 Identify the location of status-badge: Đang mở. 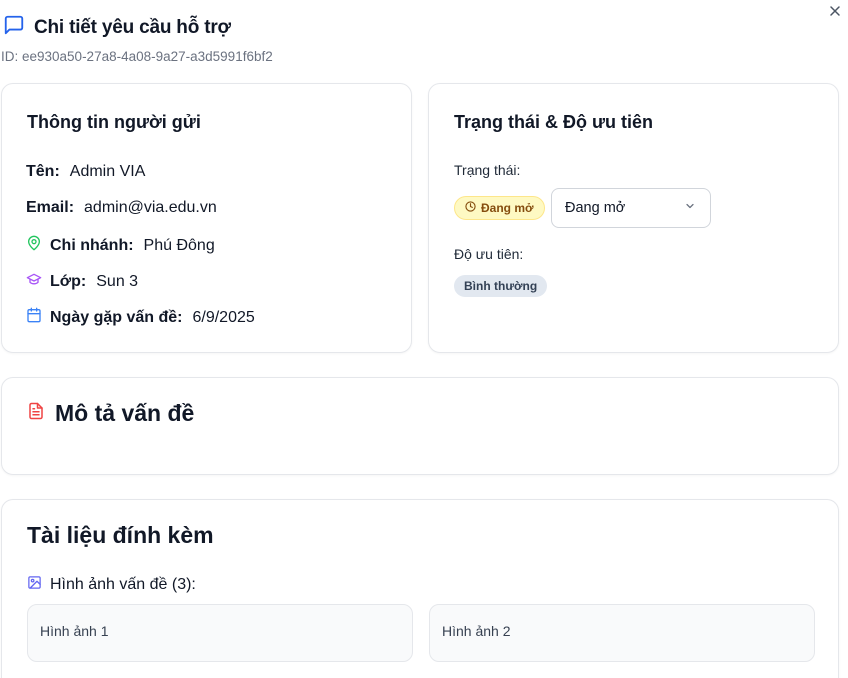
(499, 208).